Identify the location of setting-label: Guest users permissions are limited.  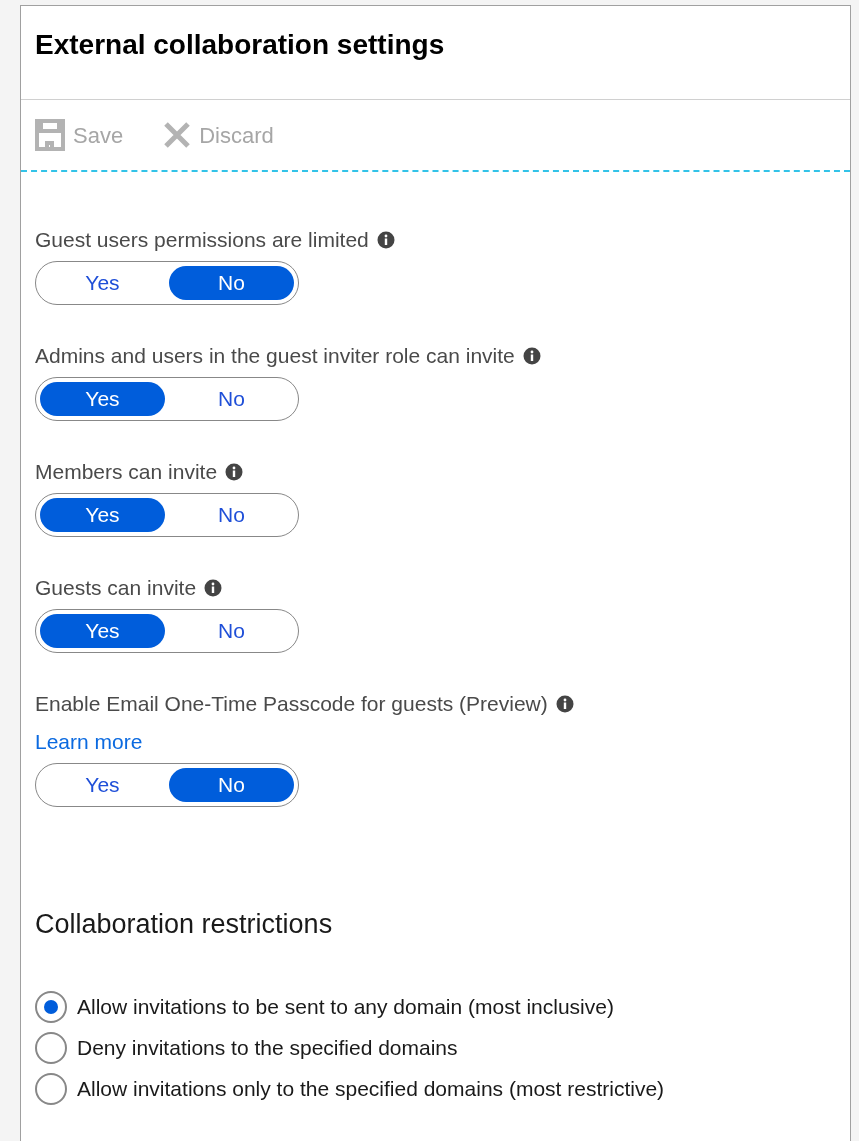
(202, 240).